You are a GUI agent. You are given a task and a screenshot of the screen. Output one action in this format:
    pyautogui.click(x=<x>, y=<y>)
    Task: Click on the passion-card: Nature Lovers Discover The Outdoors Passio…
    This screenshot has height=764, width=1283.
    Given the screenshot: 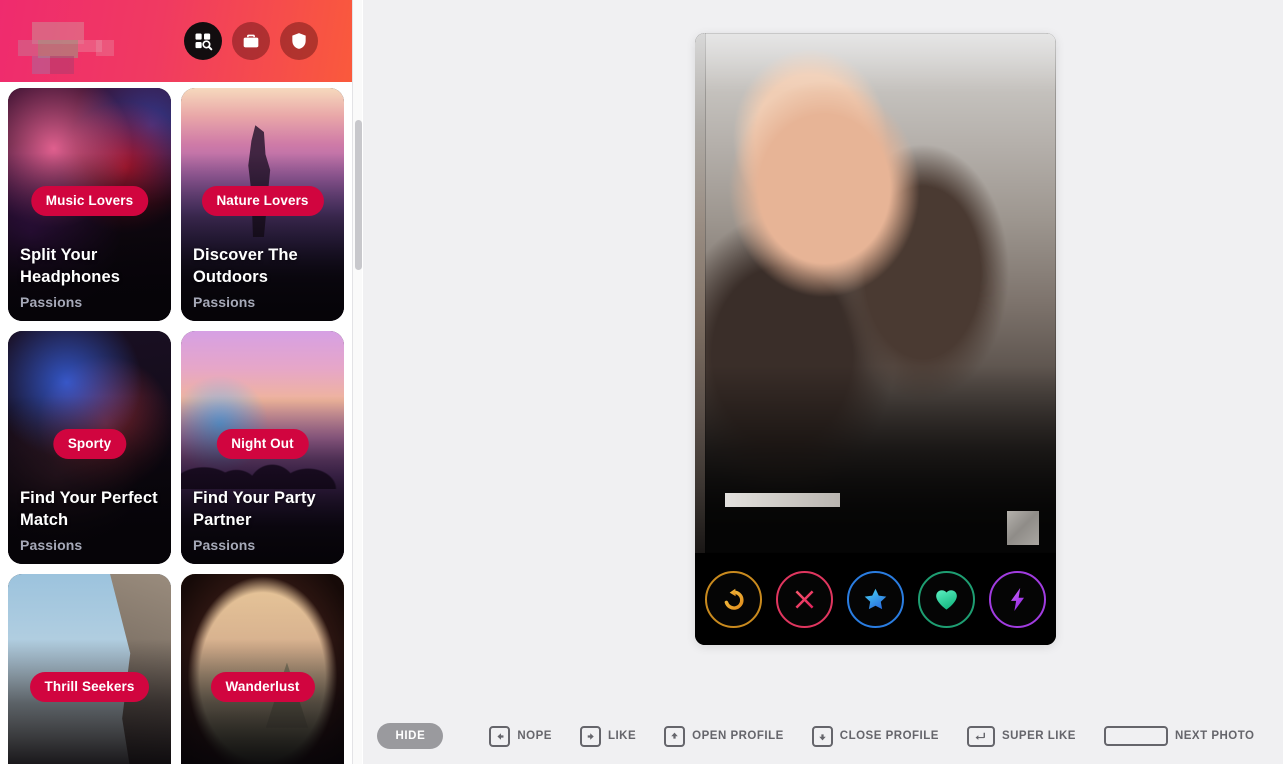 What is the action you would take?
    pyautogui.click(x=262, y=204)
    